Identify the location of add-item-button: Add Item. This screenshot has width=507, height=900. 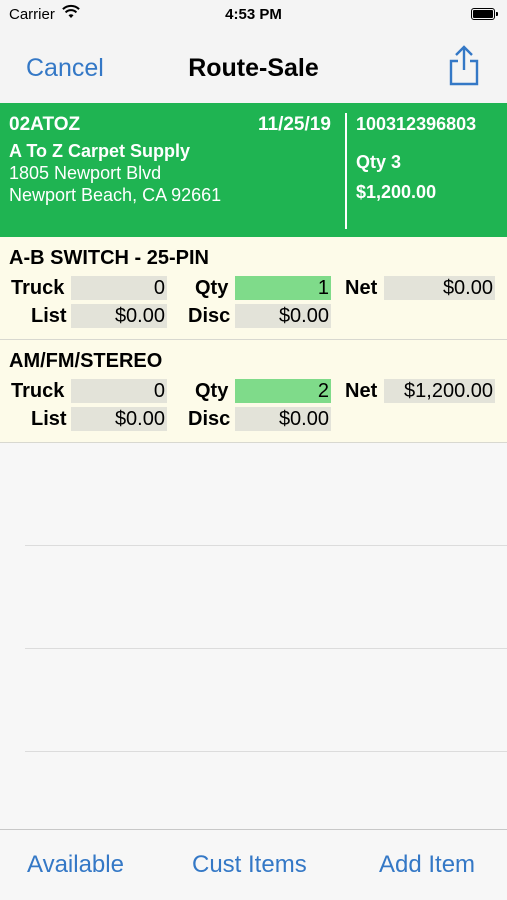
(427, 865).